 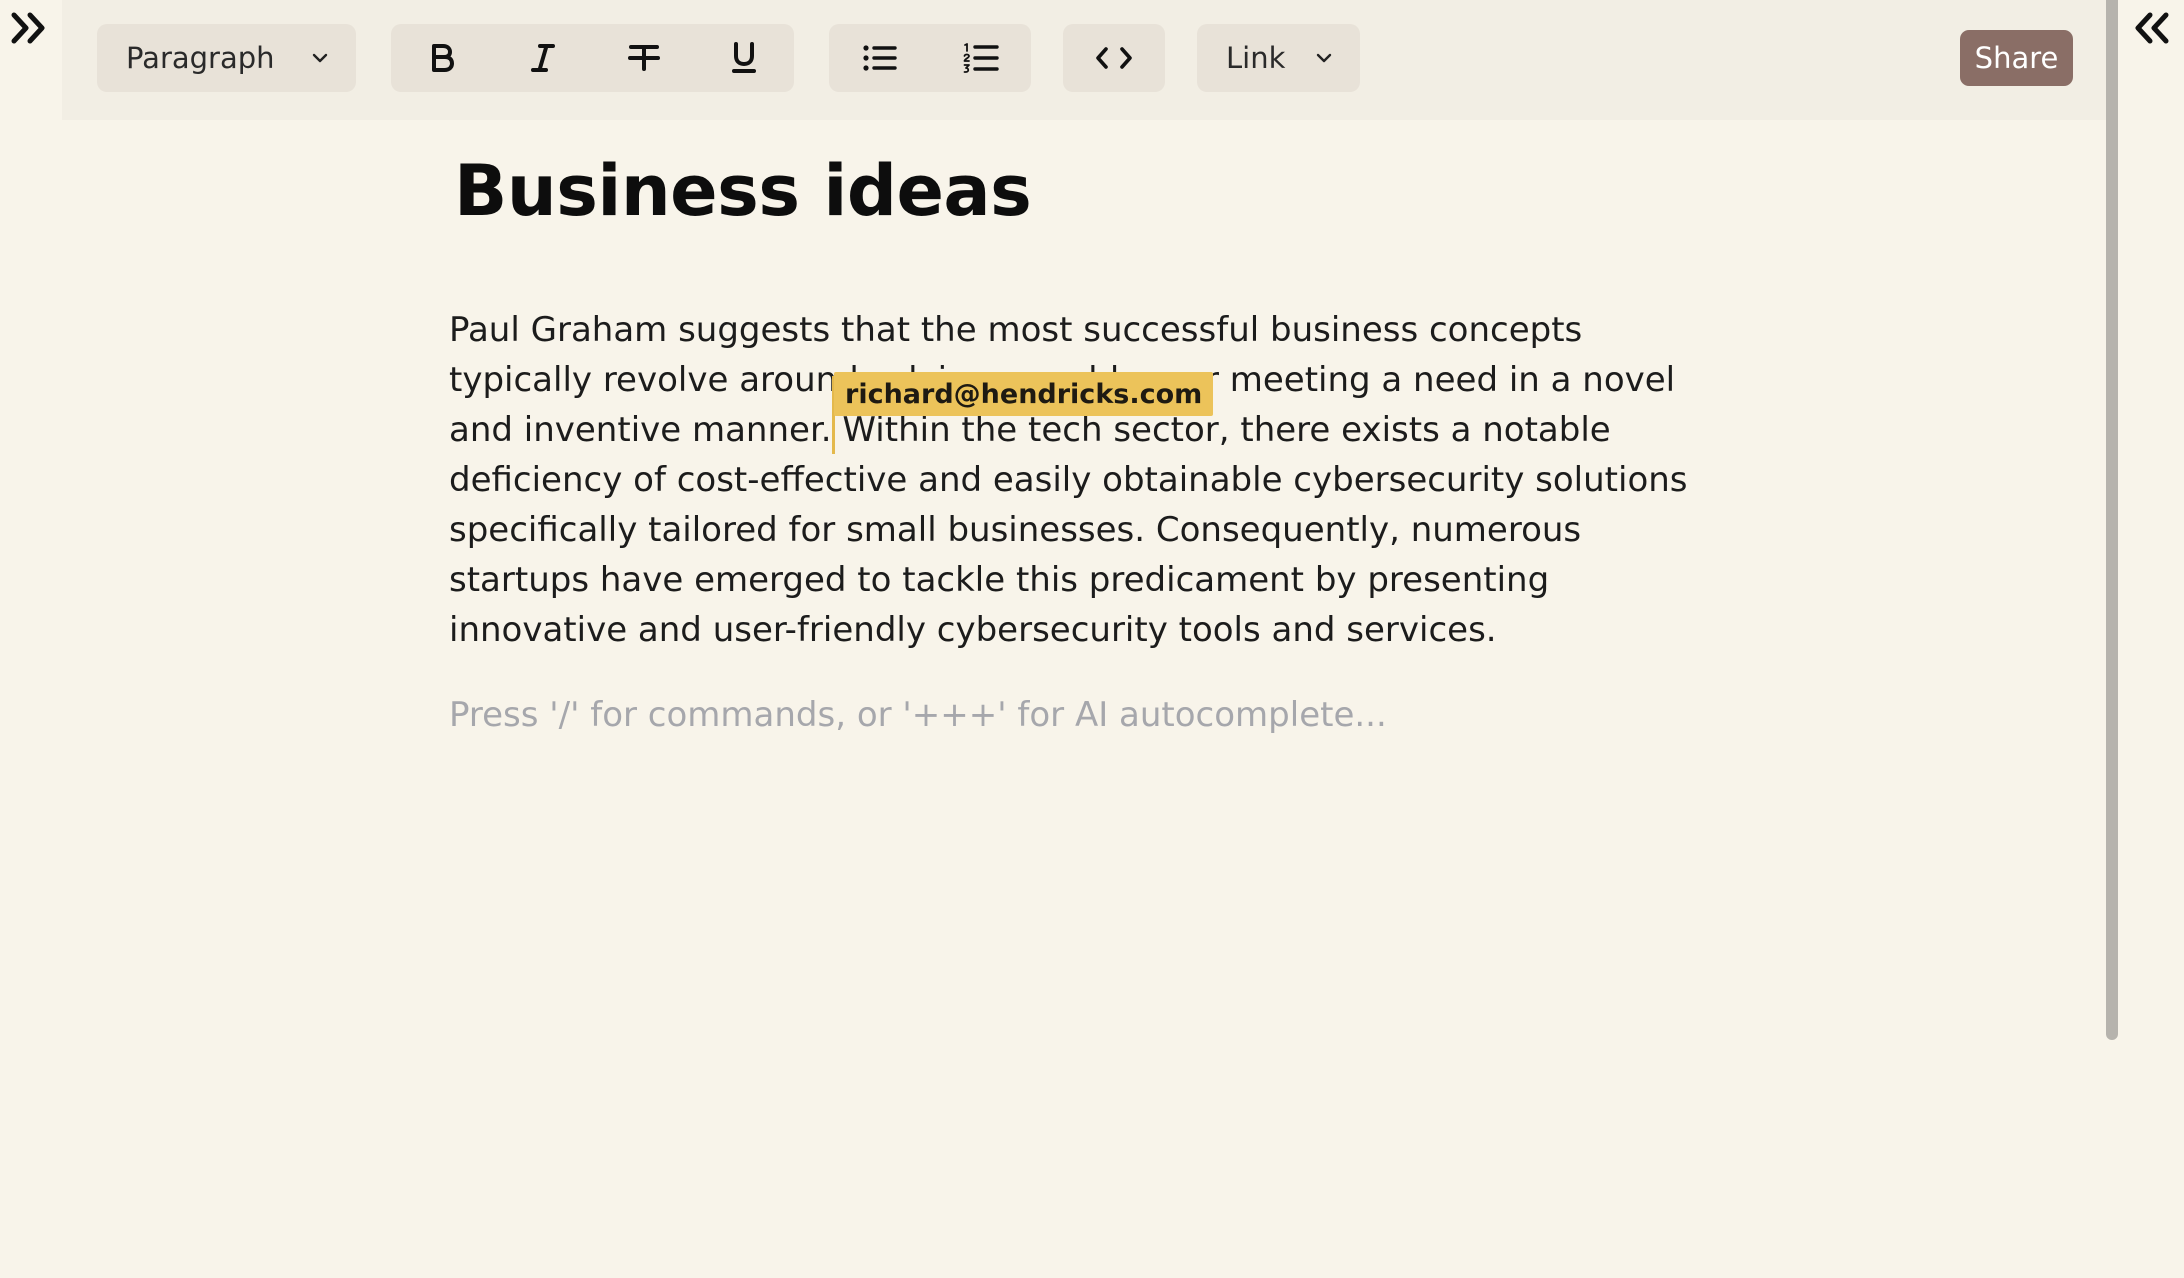 I want to click on bold-icon, so click(x=442, y=58).